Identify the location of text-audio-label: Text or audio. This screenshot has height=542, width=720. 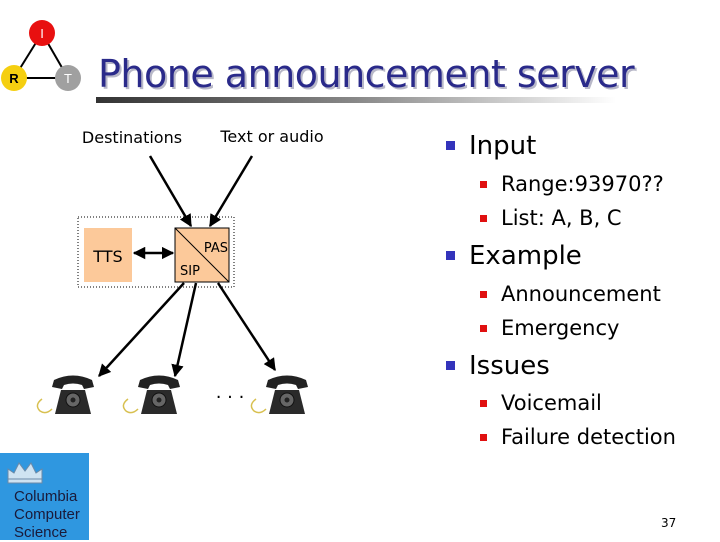
(271, 136).